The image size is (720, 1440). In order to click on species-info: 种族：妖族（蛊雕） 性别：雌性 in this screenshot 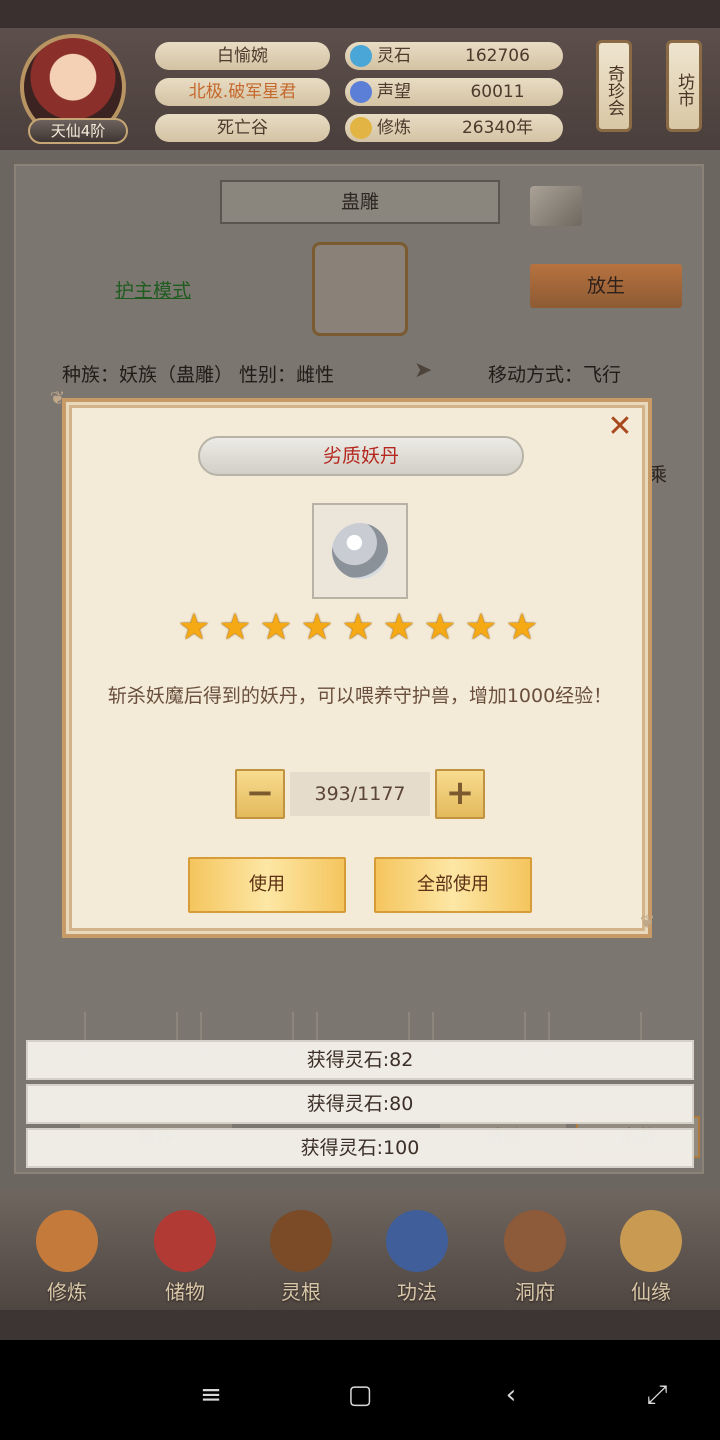, I will do `click(198, 375)`.